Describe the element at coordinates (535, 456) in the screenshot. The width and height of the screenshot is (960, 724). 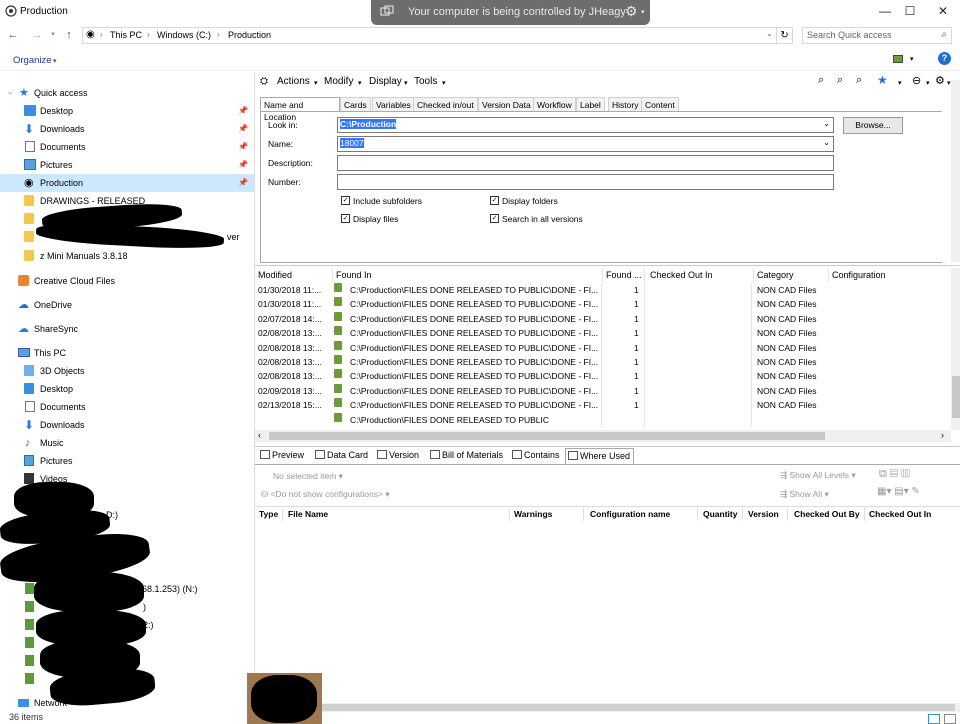
I see `tab-contains: Contains` at that location.